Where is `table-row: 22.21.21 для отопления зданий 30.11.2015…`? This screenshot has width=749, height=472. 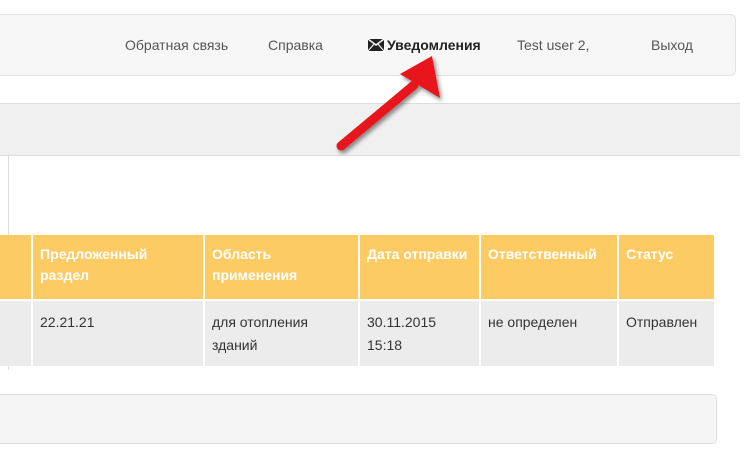 table-row: 22.21.21 для отопления зданий 30.11.2015… is located at coordinates (357, 333).